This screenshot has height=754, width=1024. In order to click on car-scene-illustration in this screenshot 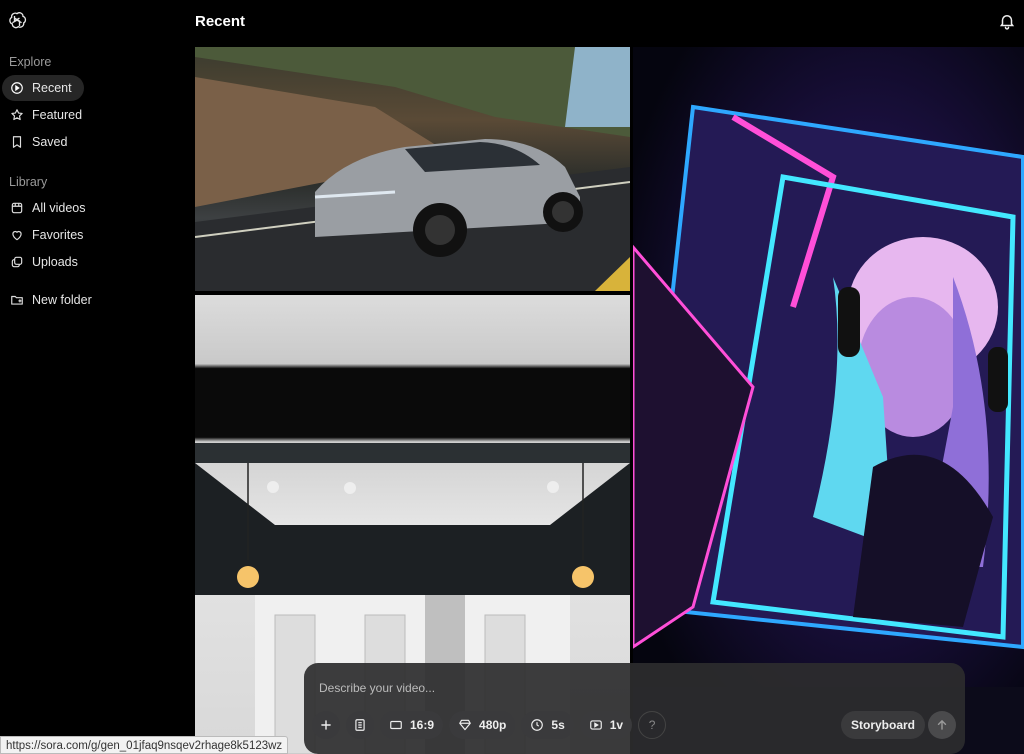, I will do `click(412, 169)`.